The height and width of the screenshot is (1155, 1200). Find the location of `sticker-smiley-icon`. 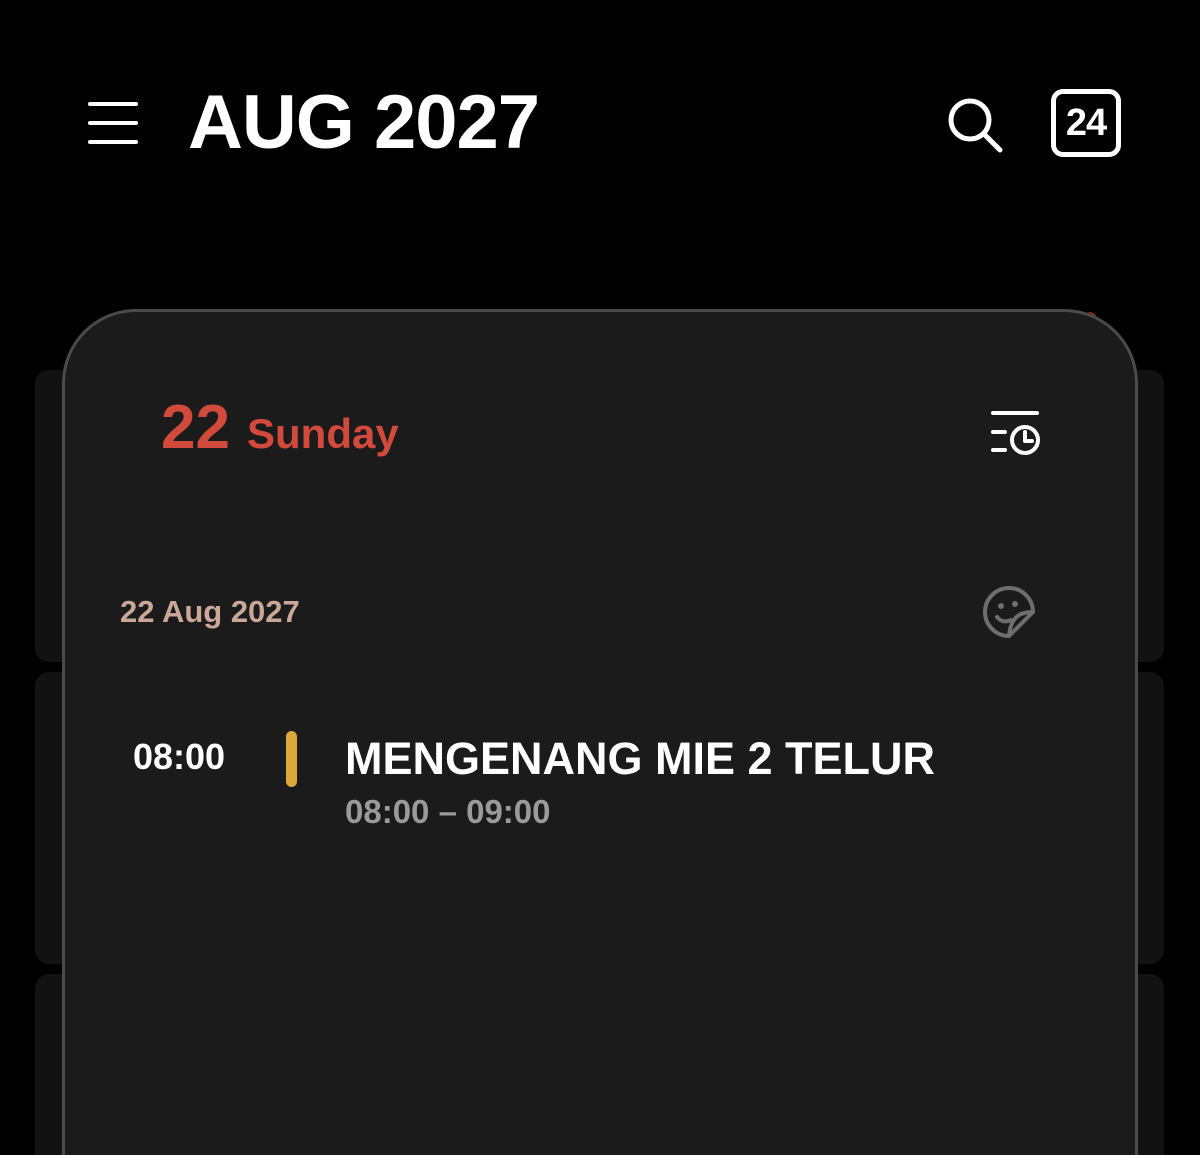

sticker-smiley-icon is located at coordinates (1009, 612).